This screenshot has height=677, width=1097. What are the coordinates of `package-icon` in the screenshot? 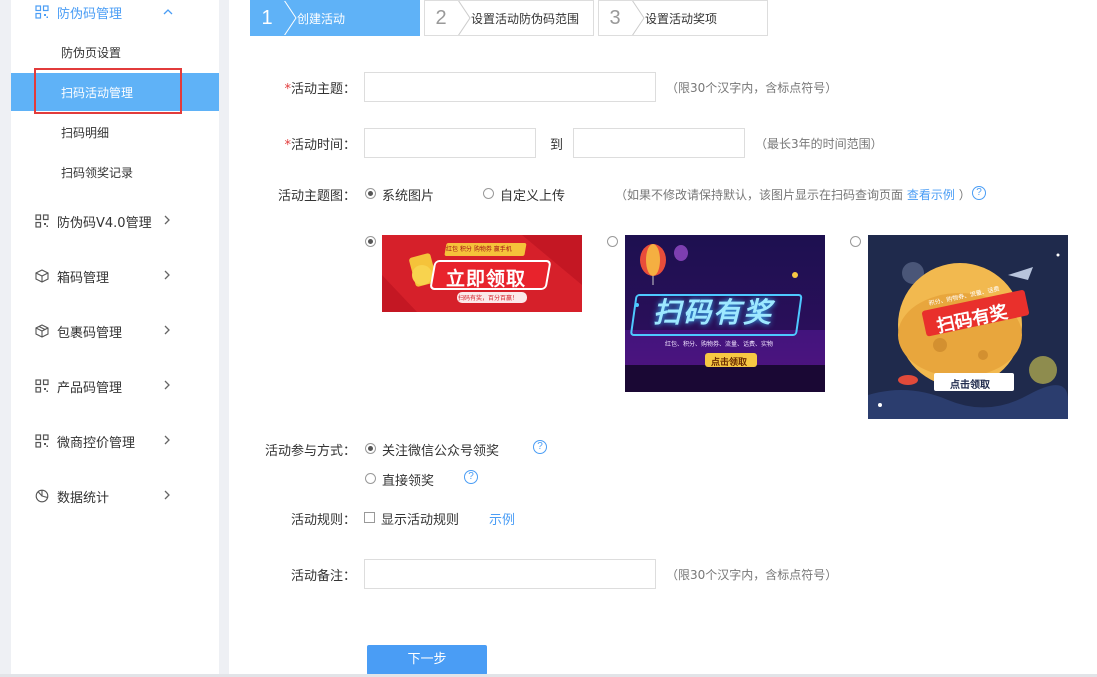 It's located at (42, 331).